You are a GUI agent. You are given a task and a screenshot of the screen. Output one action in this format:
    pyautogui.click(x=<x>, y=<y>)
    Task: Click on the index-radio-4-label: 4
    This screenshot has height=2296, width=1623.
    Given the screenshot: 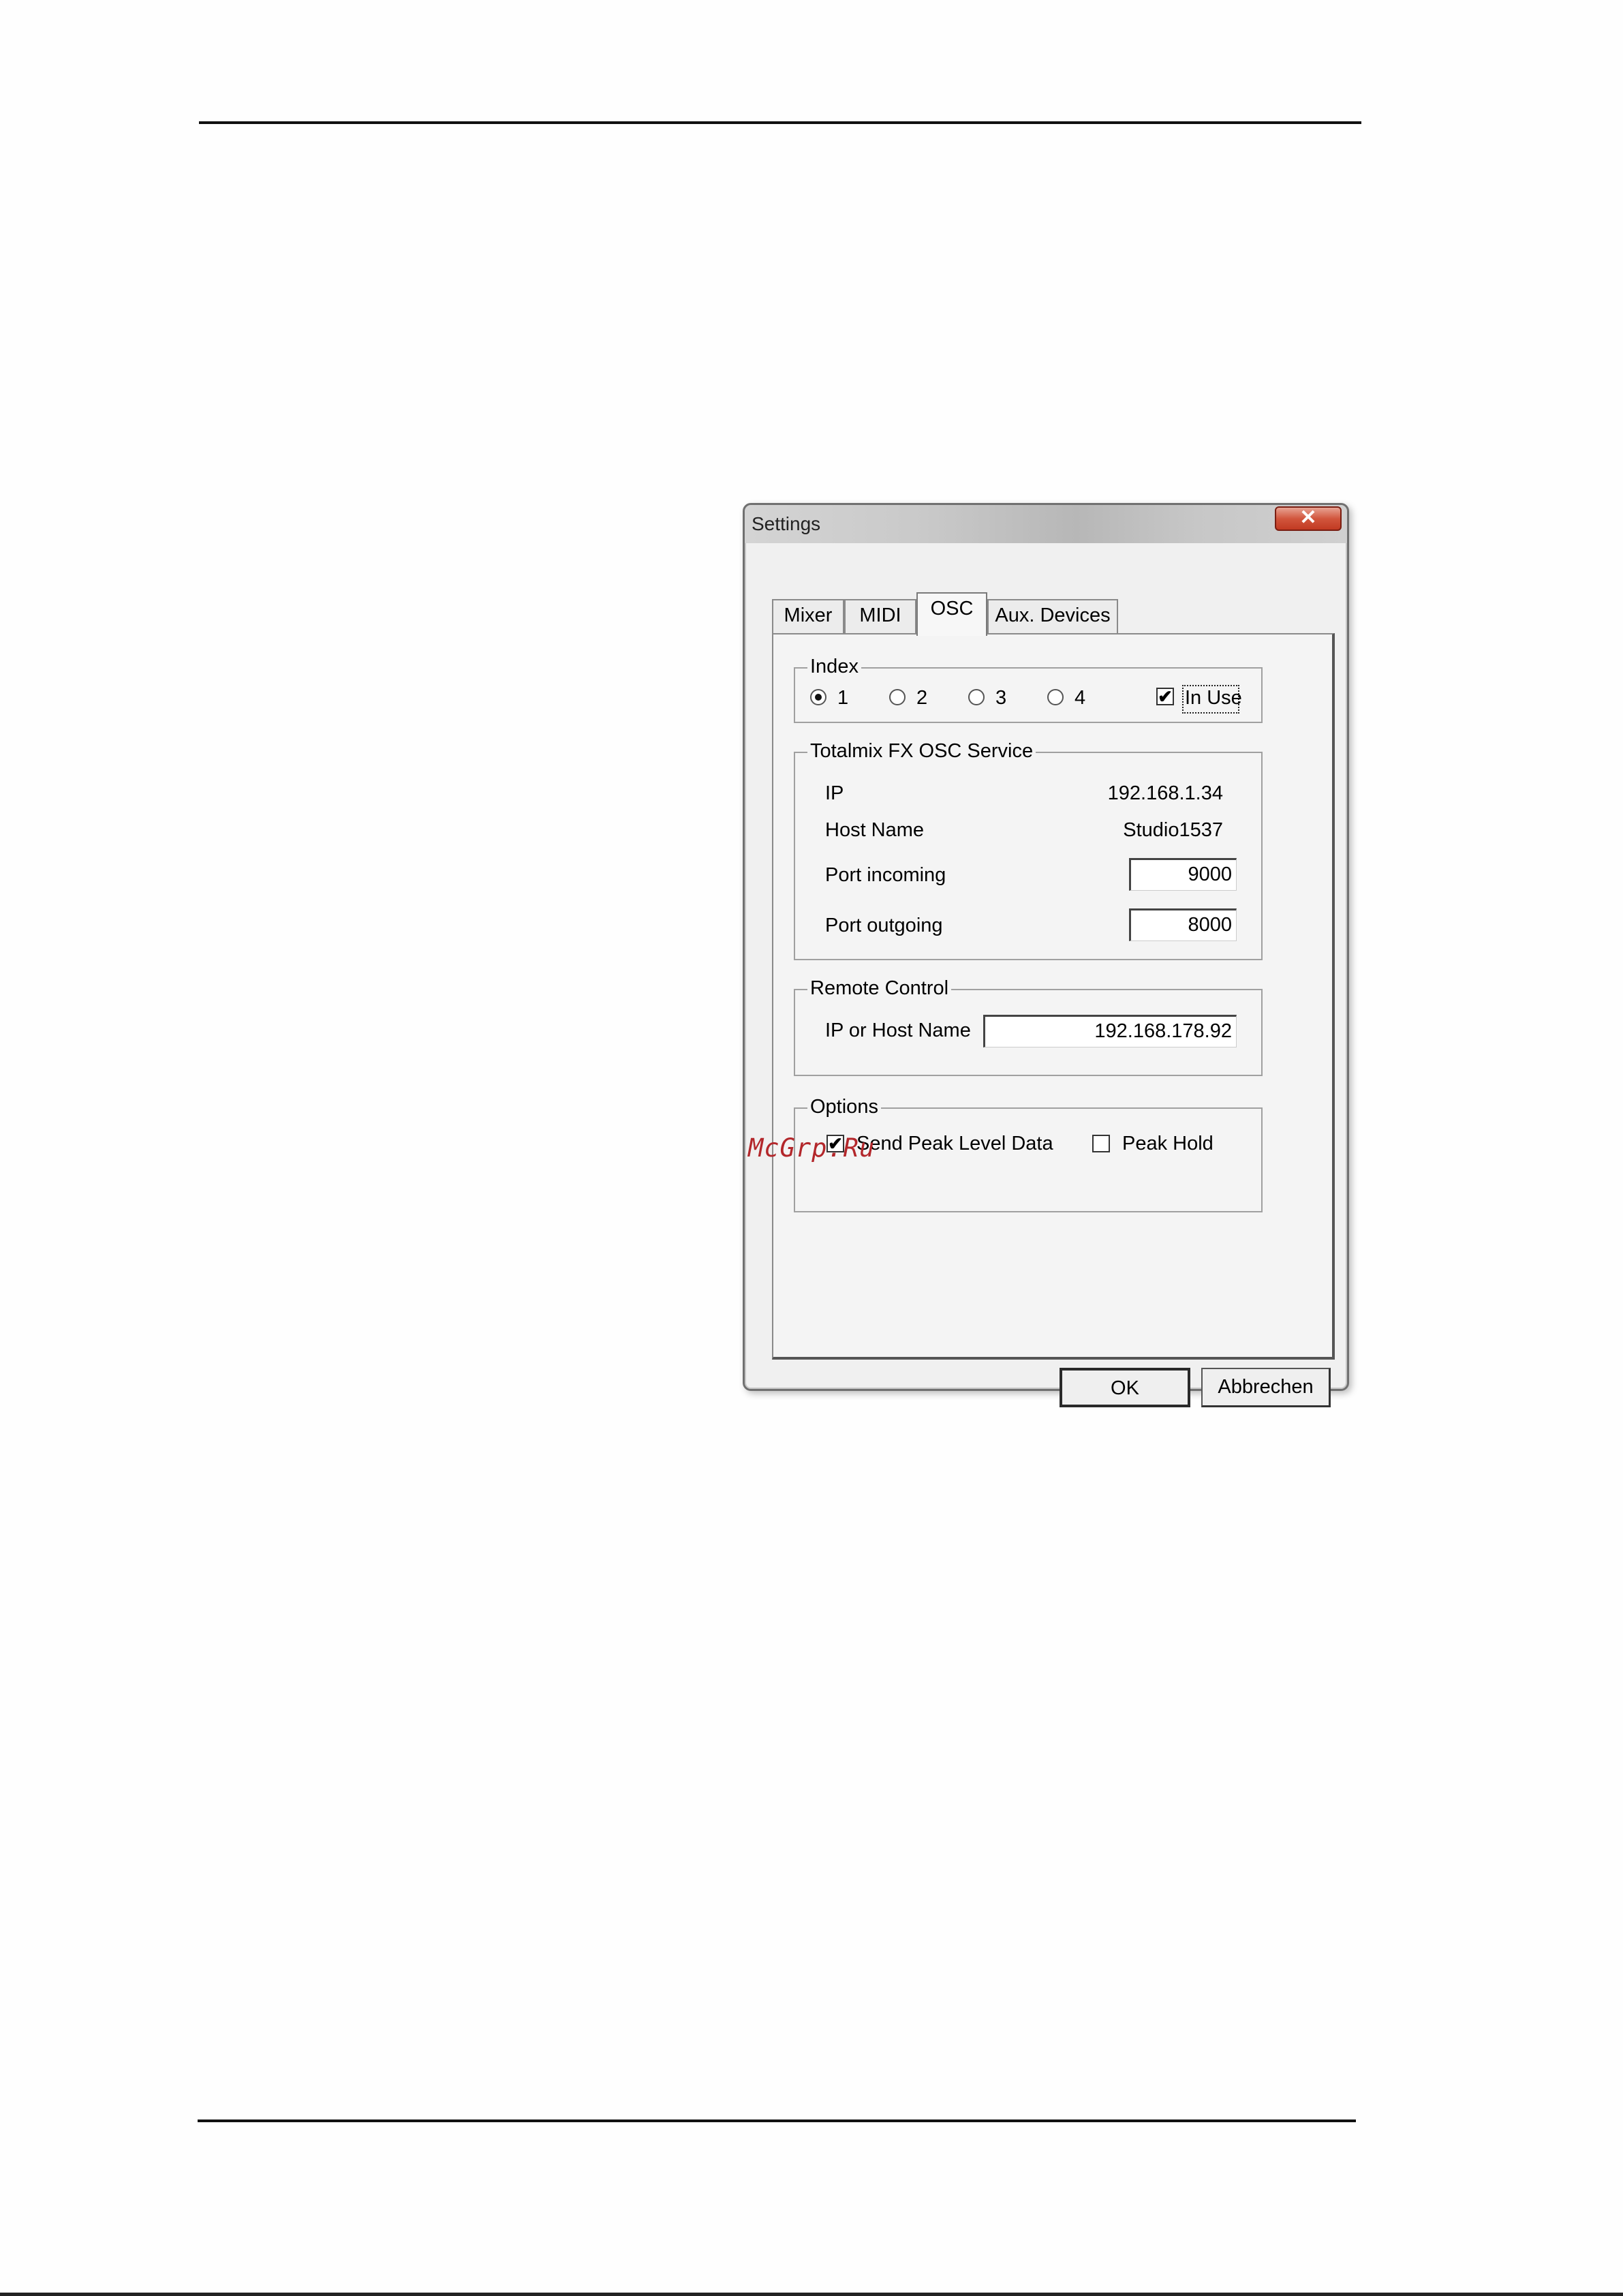 What is the action you would take?
    pyautogui.click(x=1080, y=698)
    